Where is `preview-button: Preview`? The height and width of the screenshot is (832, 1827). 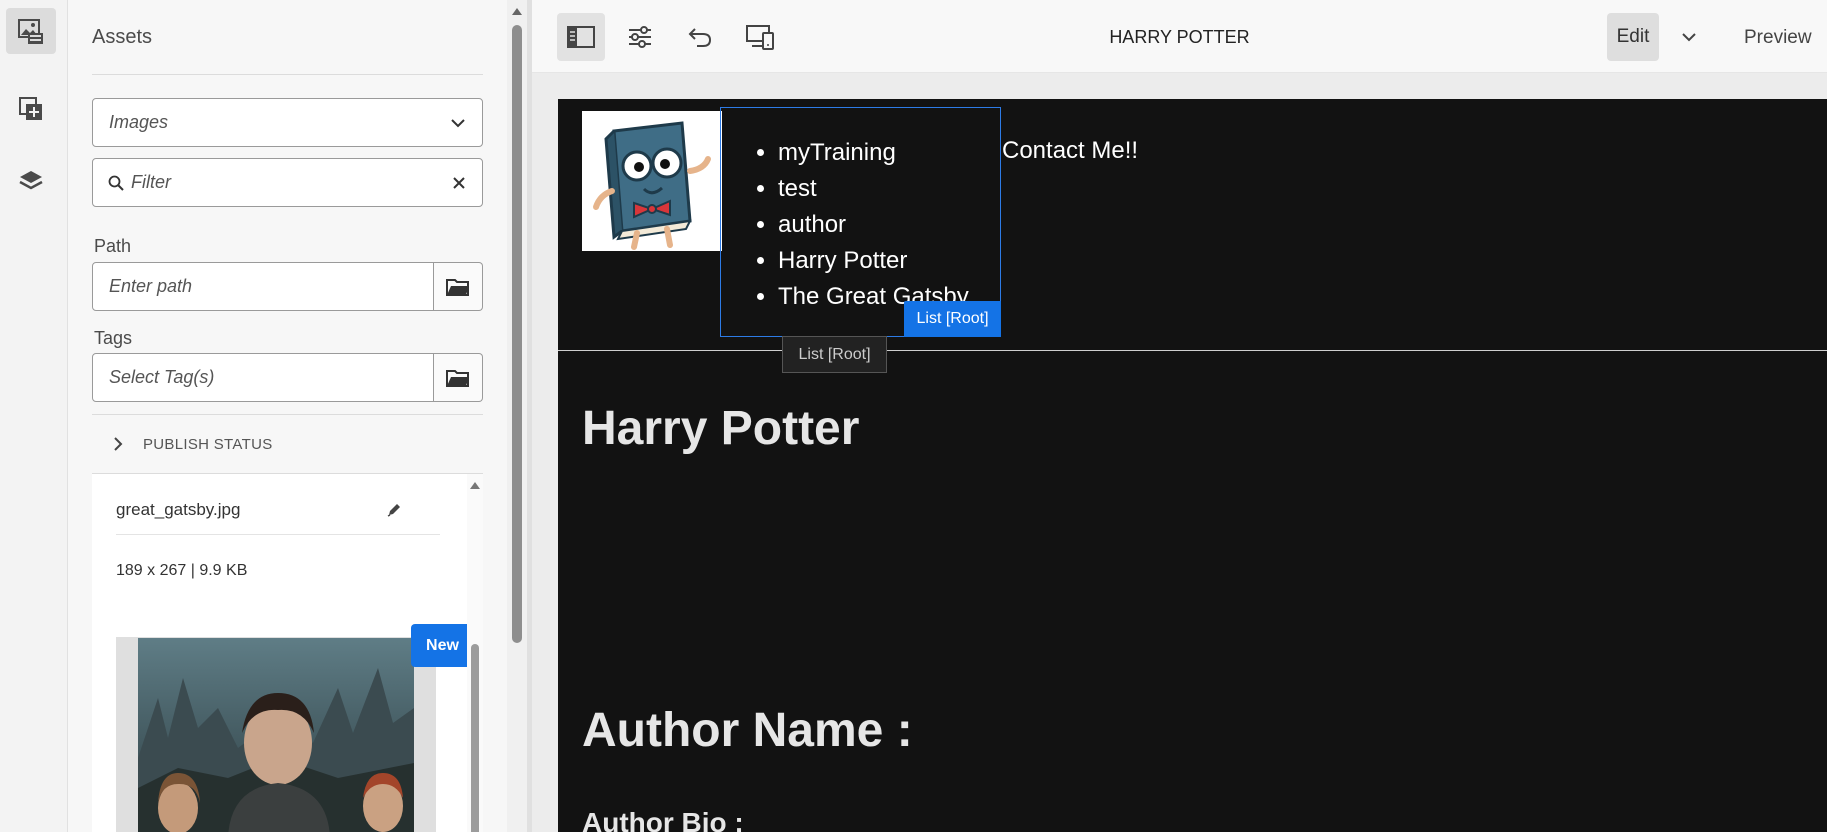
preview-button: Preview is located at coordinates (1778, 38).